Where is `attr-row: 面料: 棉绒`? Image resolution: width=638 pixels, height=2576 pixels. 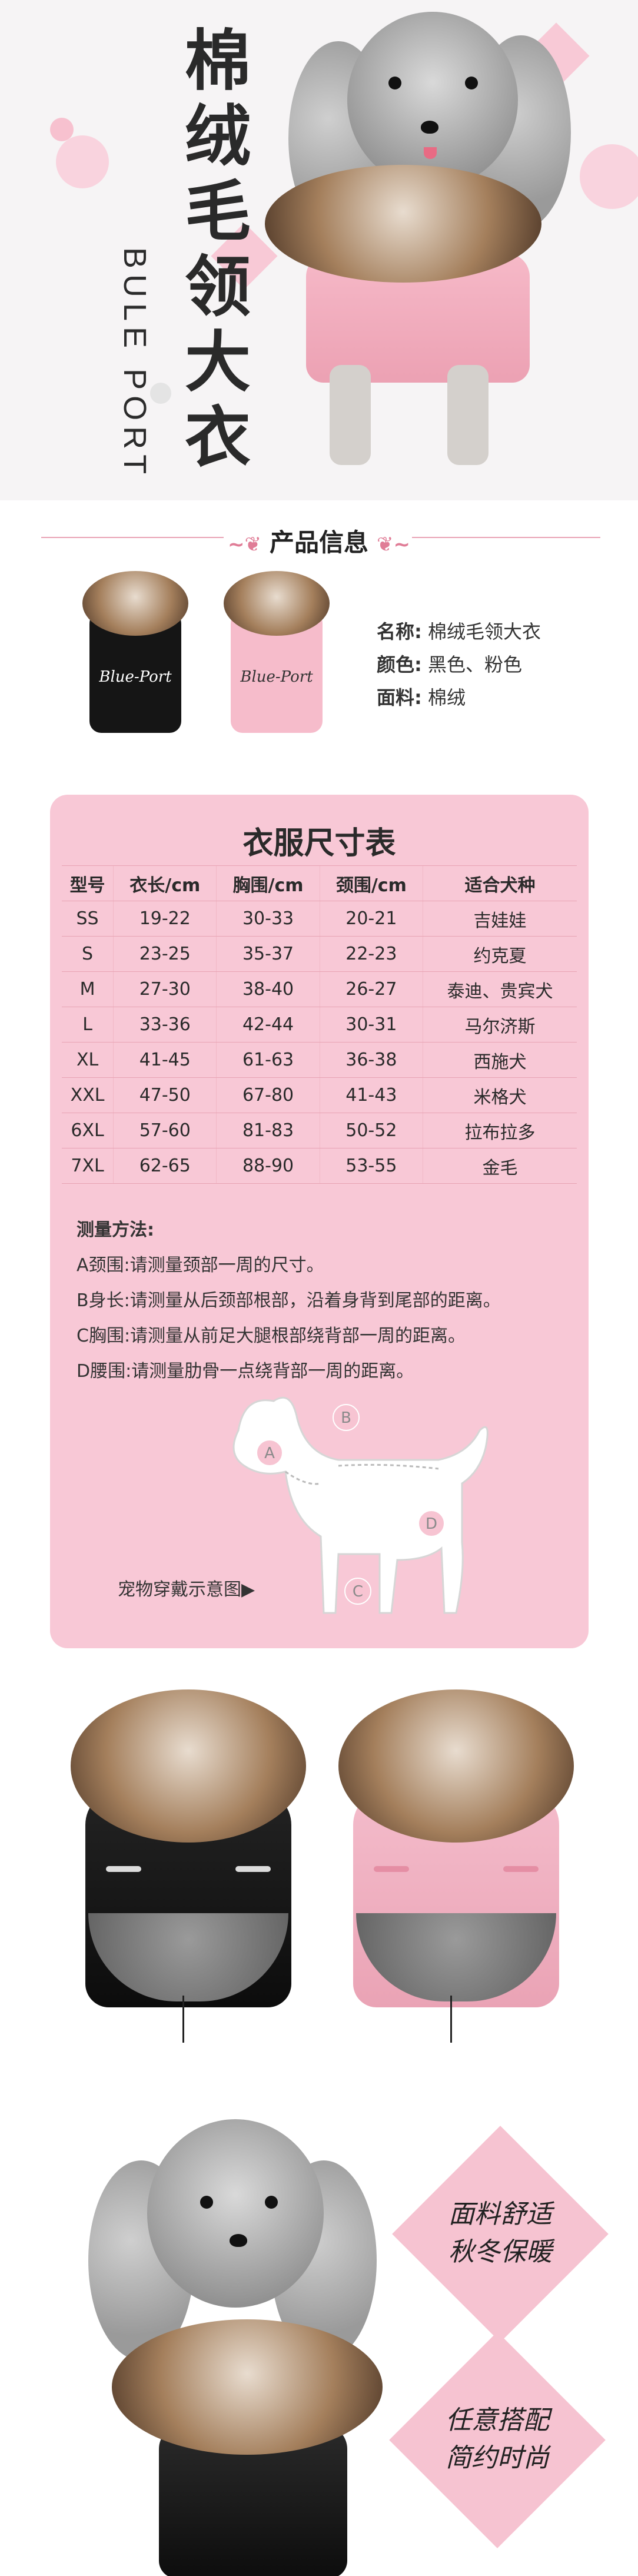
attr-row: 面料: 棉绒 is located at coordinates (459, 697).